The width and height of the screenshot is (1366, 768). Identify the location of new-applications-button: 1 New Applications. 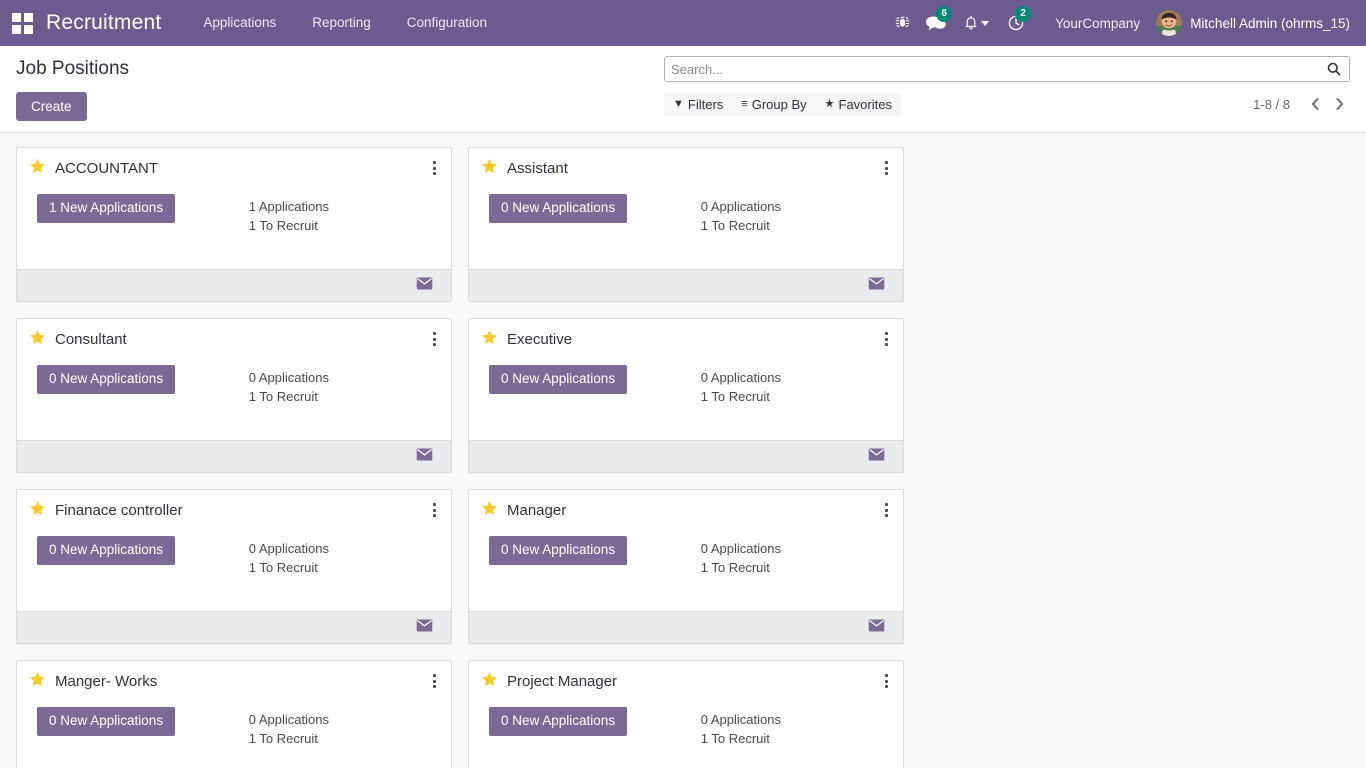
(106, 208).